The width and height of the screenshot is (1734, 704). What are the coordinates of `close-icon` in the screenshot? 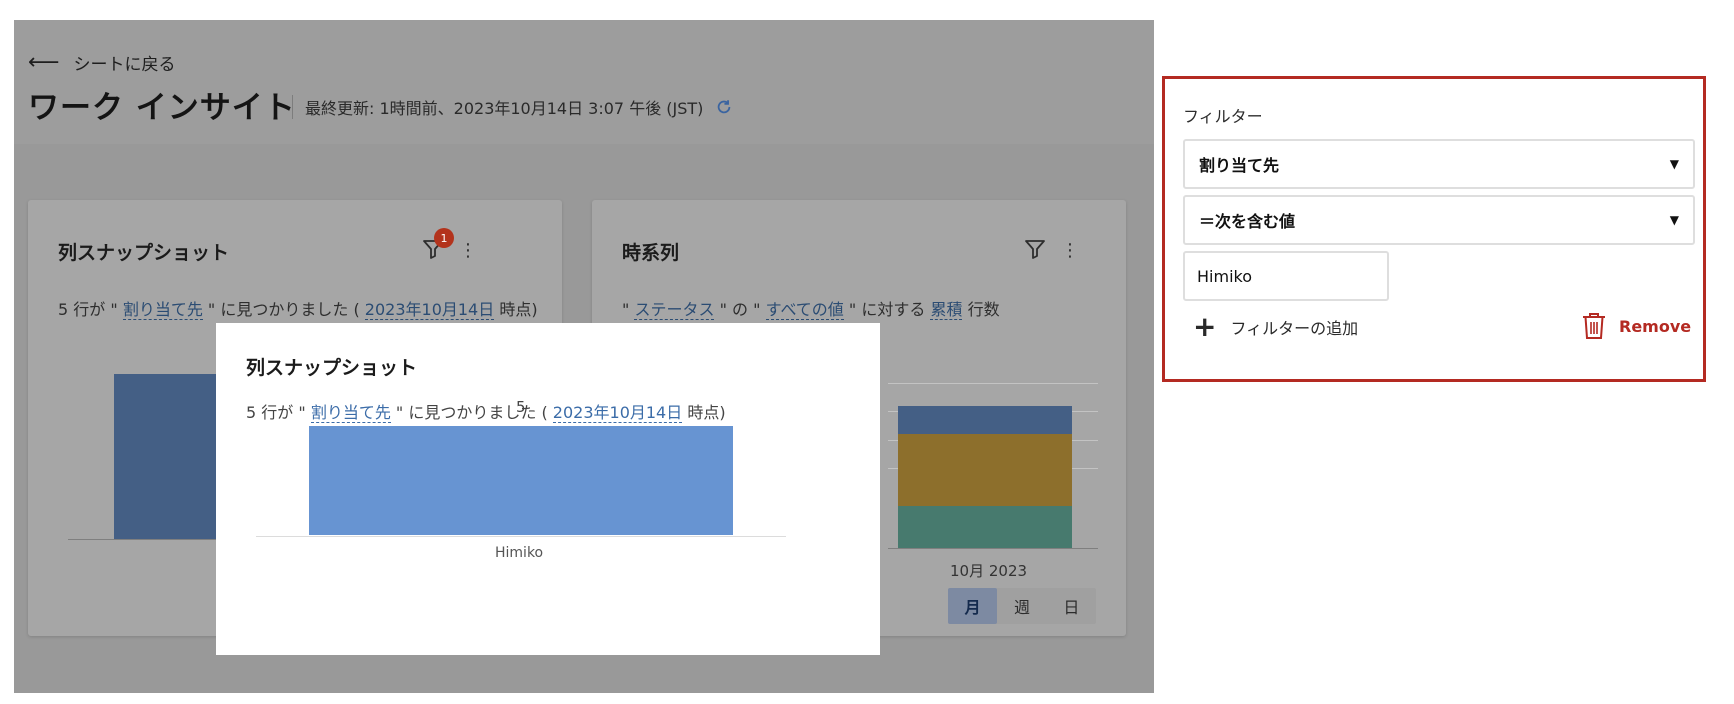 It's located at (1705, 35).